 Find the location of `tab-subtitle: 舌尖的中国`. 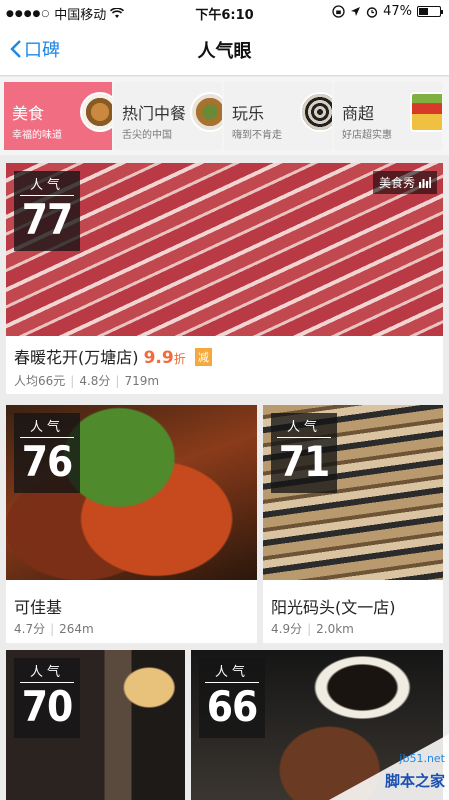

tab-subtitle: 舌尖的中国 is located at coordinates (147, 135).